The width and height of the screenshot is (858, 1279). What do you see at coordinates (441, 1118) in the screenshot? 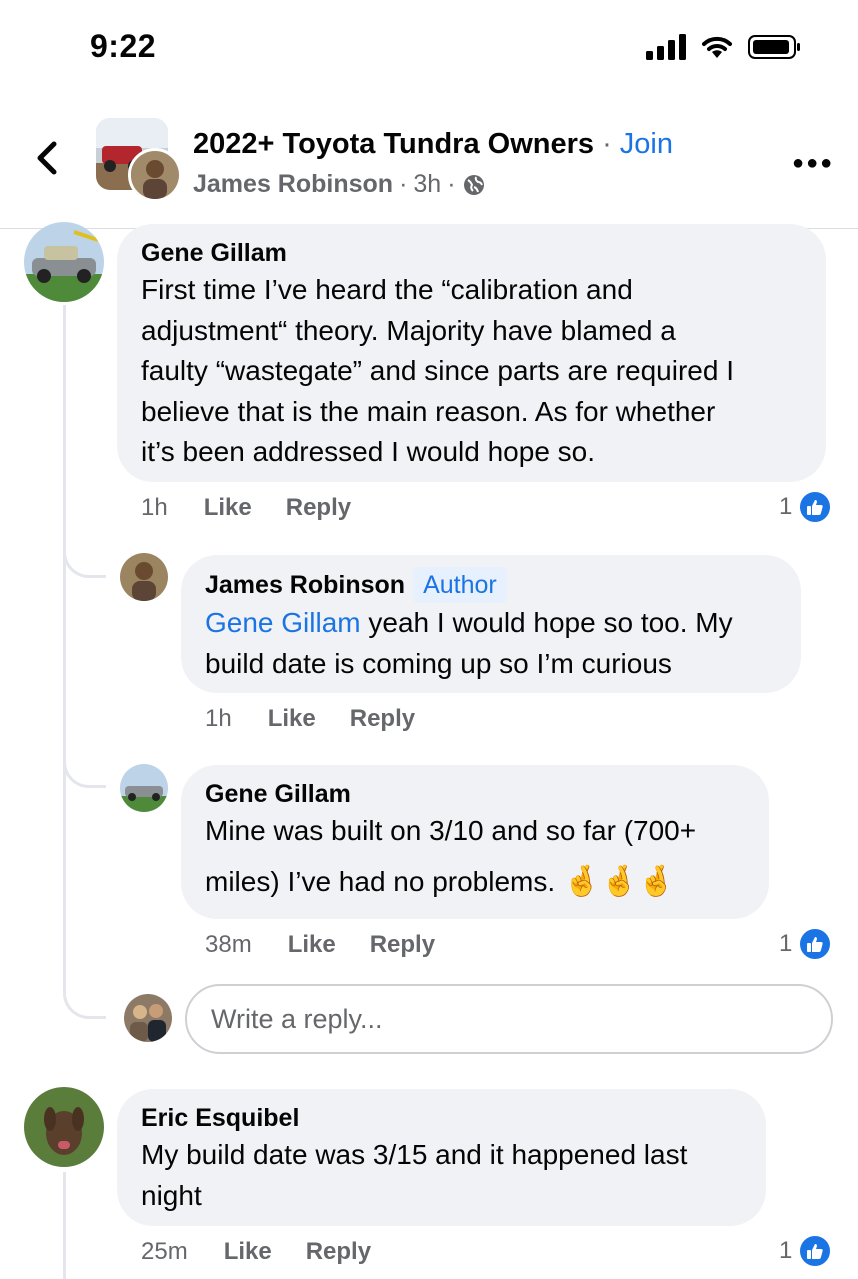
I see `comment-author: Eric Esquibel` at bounding box center [441, 1118].